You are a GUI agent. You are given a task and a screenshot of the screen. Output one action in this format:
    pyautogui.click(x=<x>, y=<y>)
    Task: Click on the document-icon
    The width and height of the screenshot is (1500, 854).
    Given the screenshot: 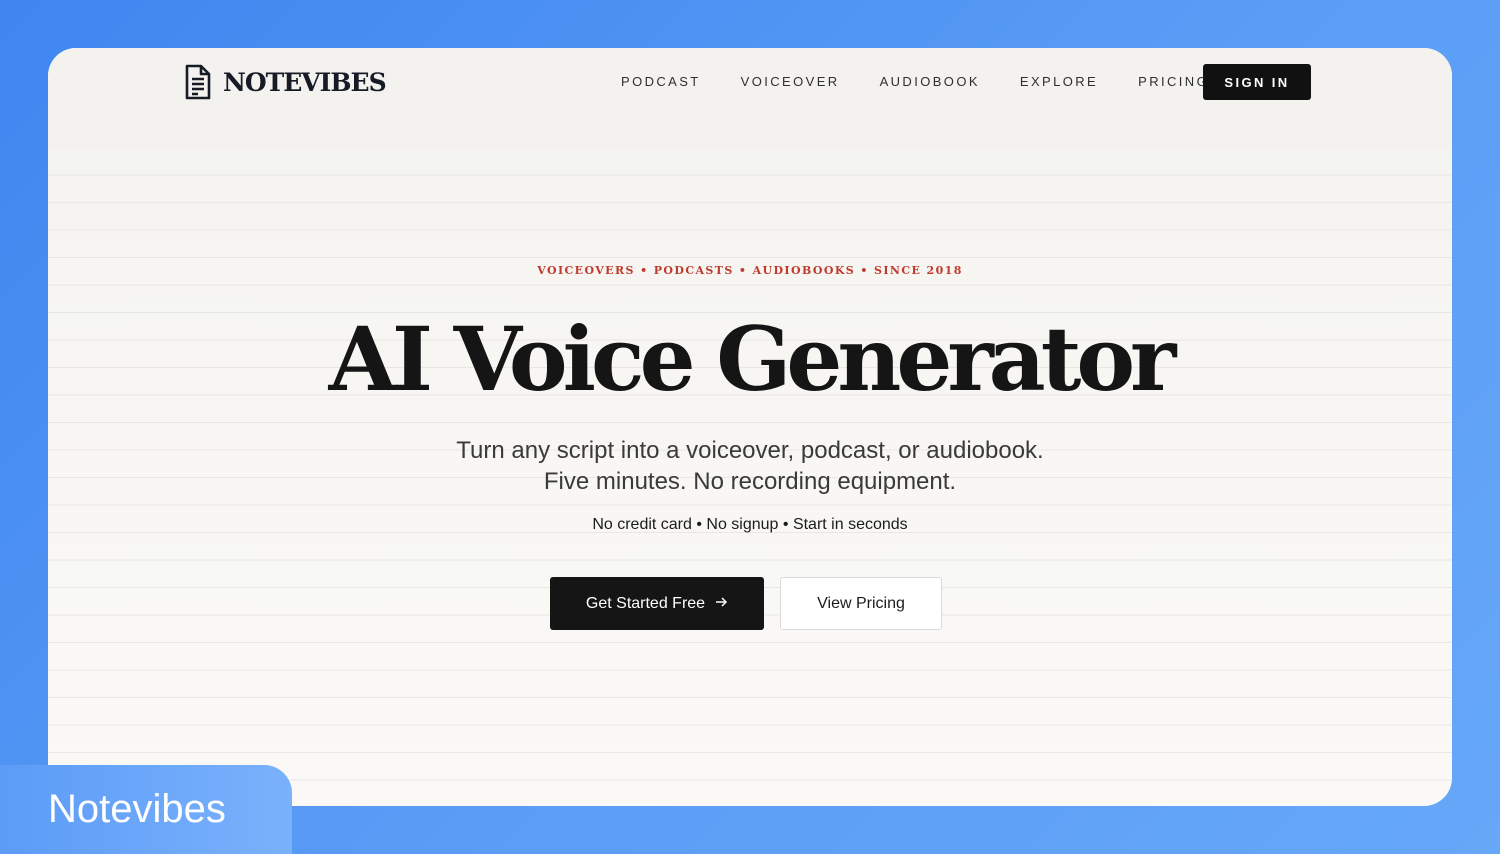 What is the action you would take?
    pyautogui.click(x=198, y=82)
    